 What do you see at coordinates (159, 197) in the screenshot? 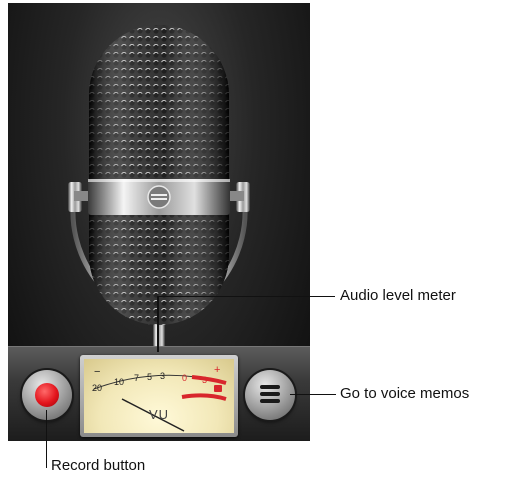
I see `microphone-emblem` at bounding box center [159, 197].